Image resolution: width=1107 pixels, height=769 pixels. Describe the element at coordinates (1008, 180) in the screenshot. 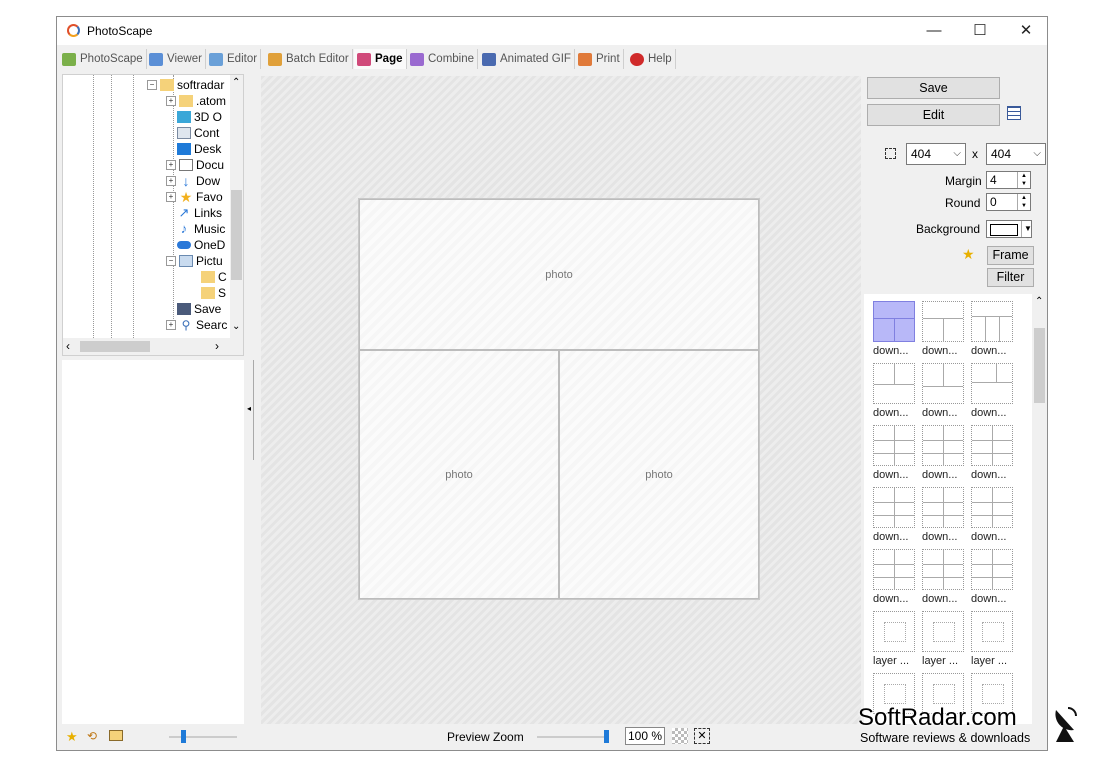

I see `margin-spinner: 4 ▲ ▼` at that location.